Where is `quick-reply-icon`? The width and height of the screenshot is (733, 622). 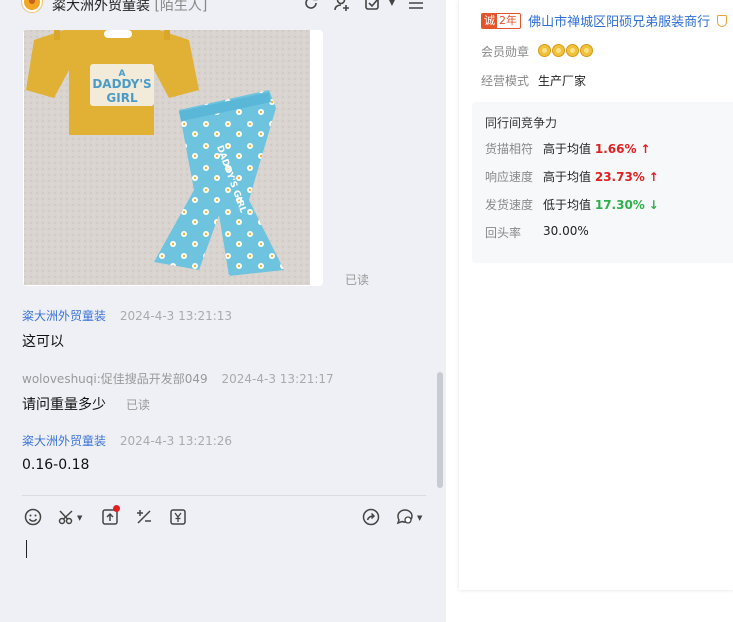 quick-reply-icon is located at coordinates (405, 517).